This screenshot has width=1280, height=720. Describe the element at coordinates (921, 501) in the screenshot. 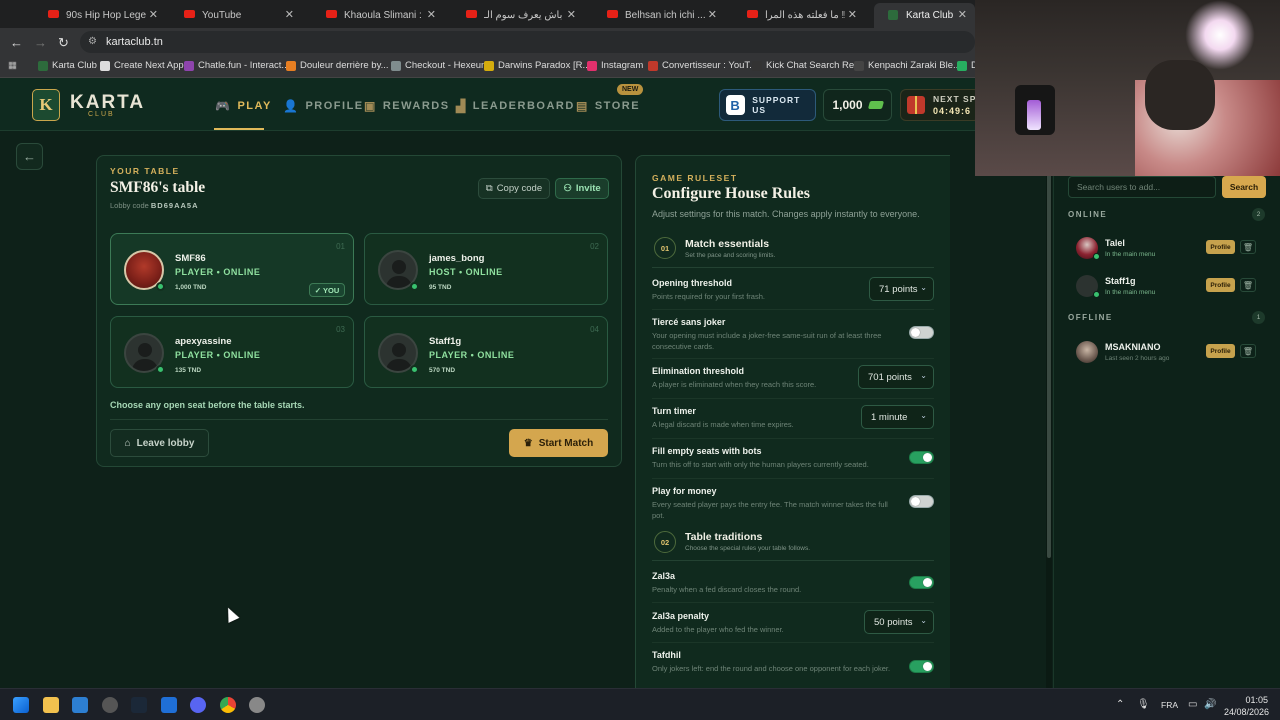

I see `play-for-money-toggle` at that location.